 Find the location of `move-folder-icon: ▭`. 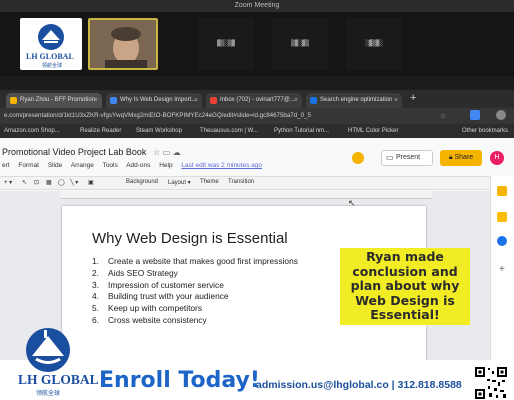

move-folder-icon: ▭ is located at coordinates (167, 152).